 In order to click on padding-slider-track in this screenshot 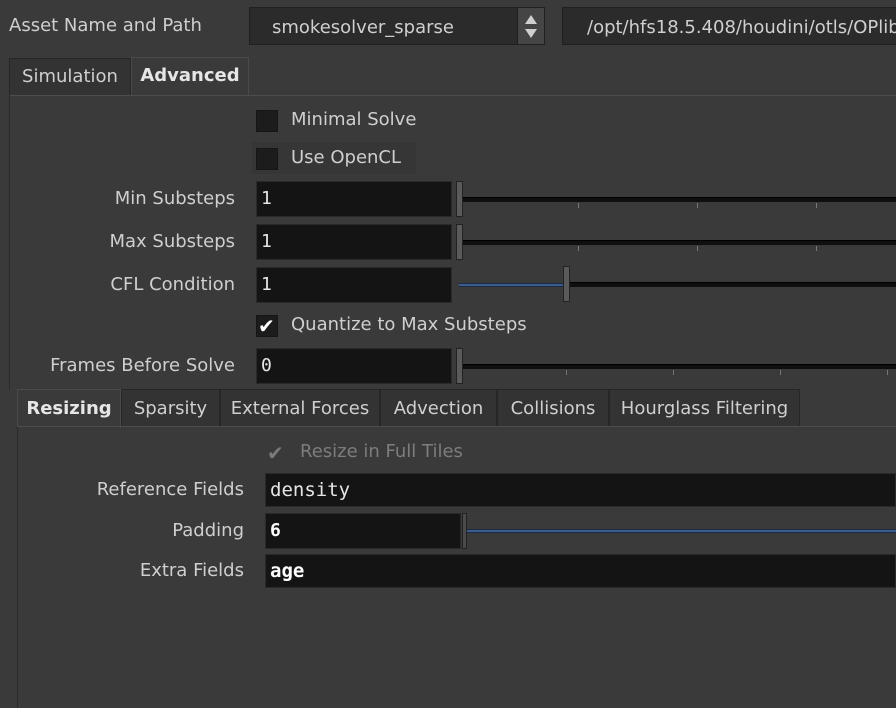, I will do `click(681, 531)`.